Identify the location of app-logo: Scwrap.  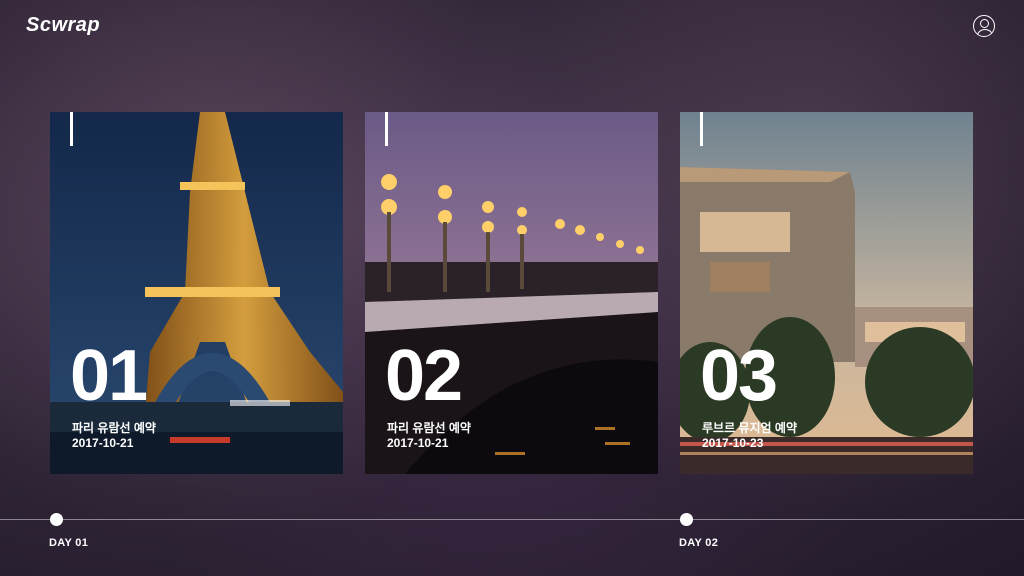
(63, 25).